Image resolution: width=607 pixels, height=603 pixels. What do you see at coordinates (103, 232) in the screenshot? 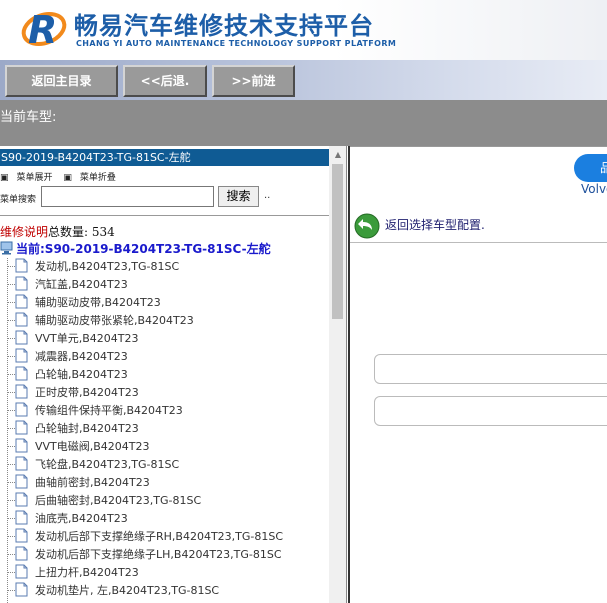
I see `count-value: 534` at bounding box center [103, 232].